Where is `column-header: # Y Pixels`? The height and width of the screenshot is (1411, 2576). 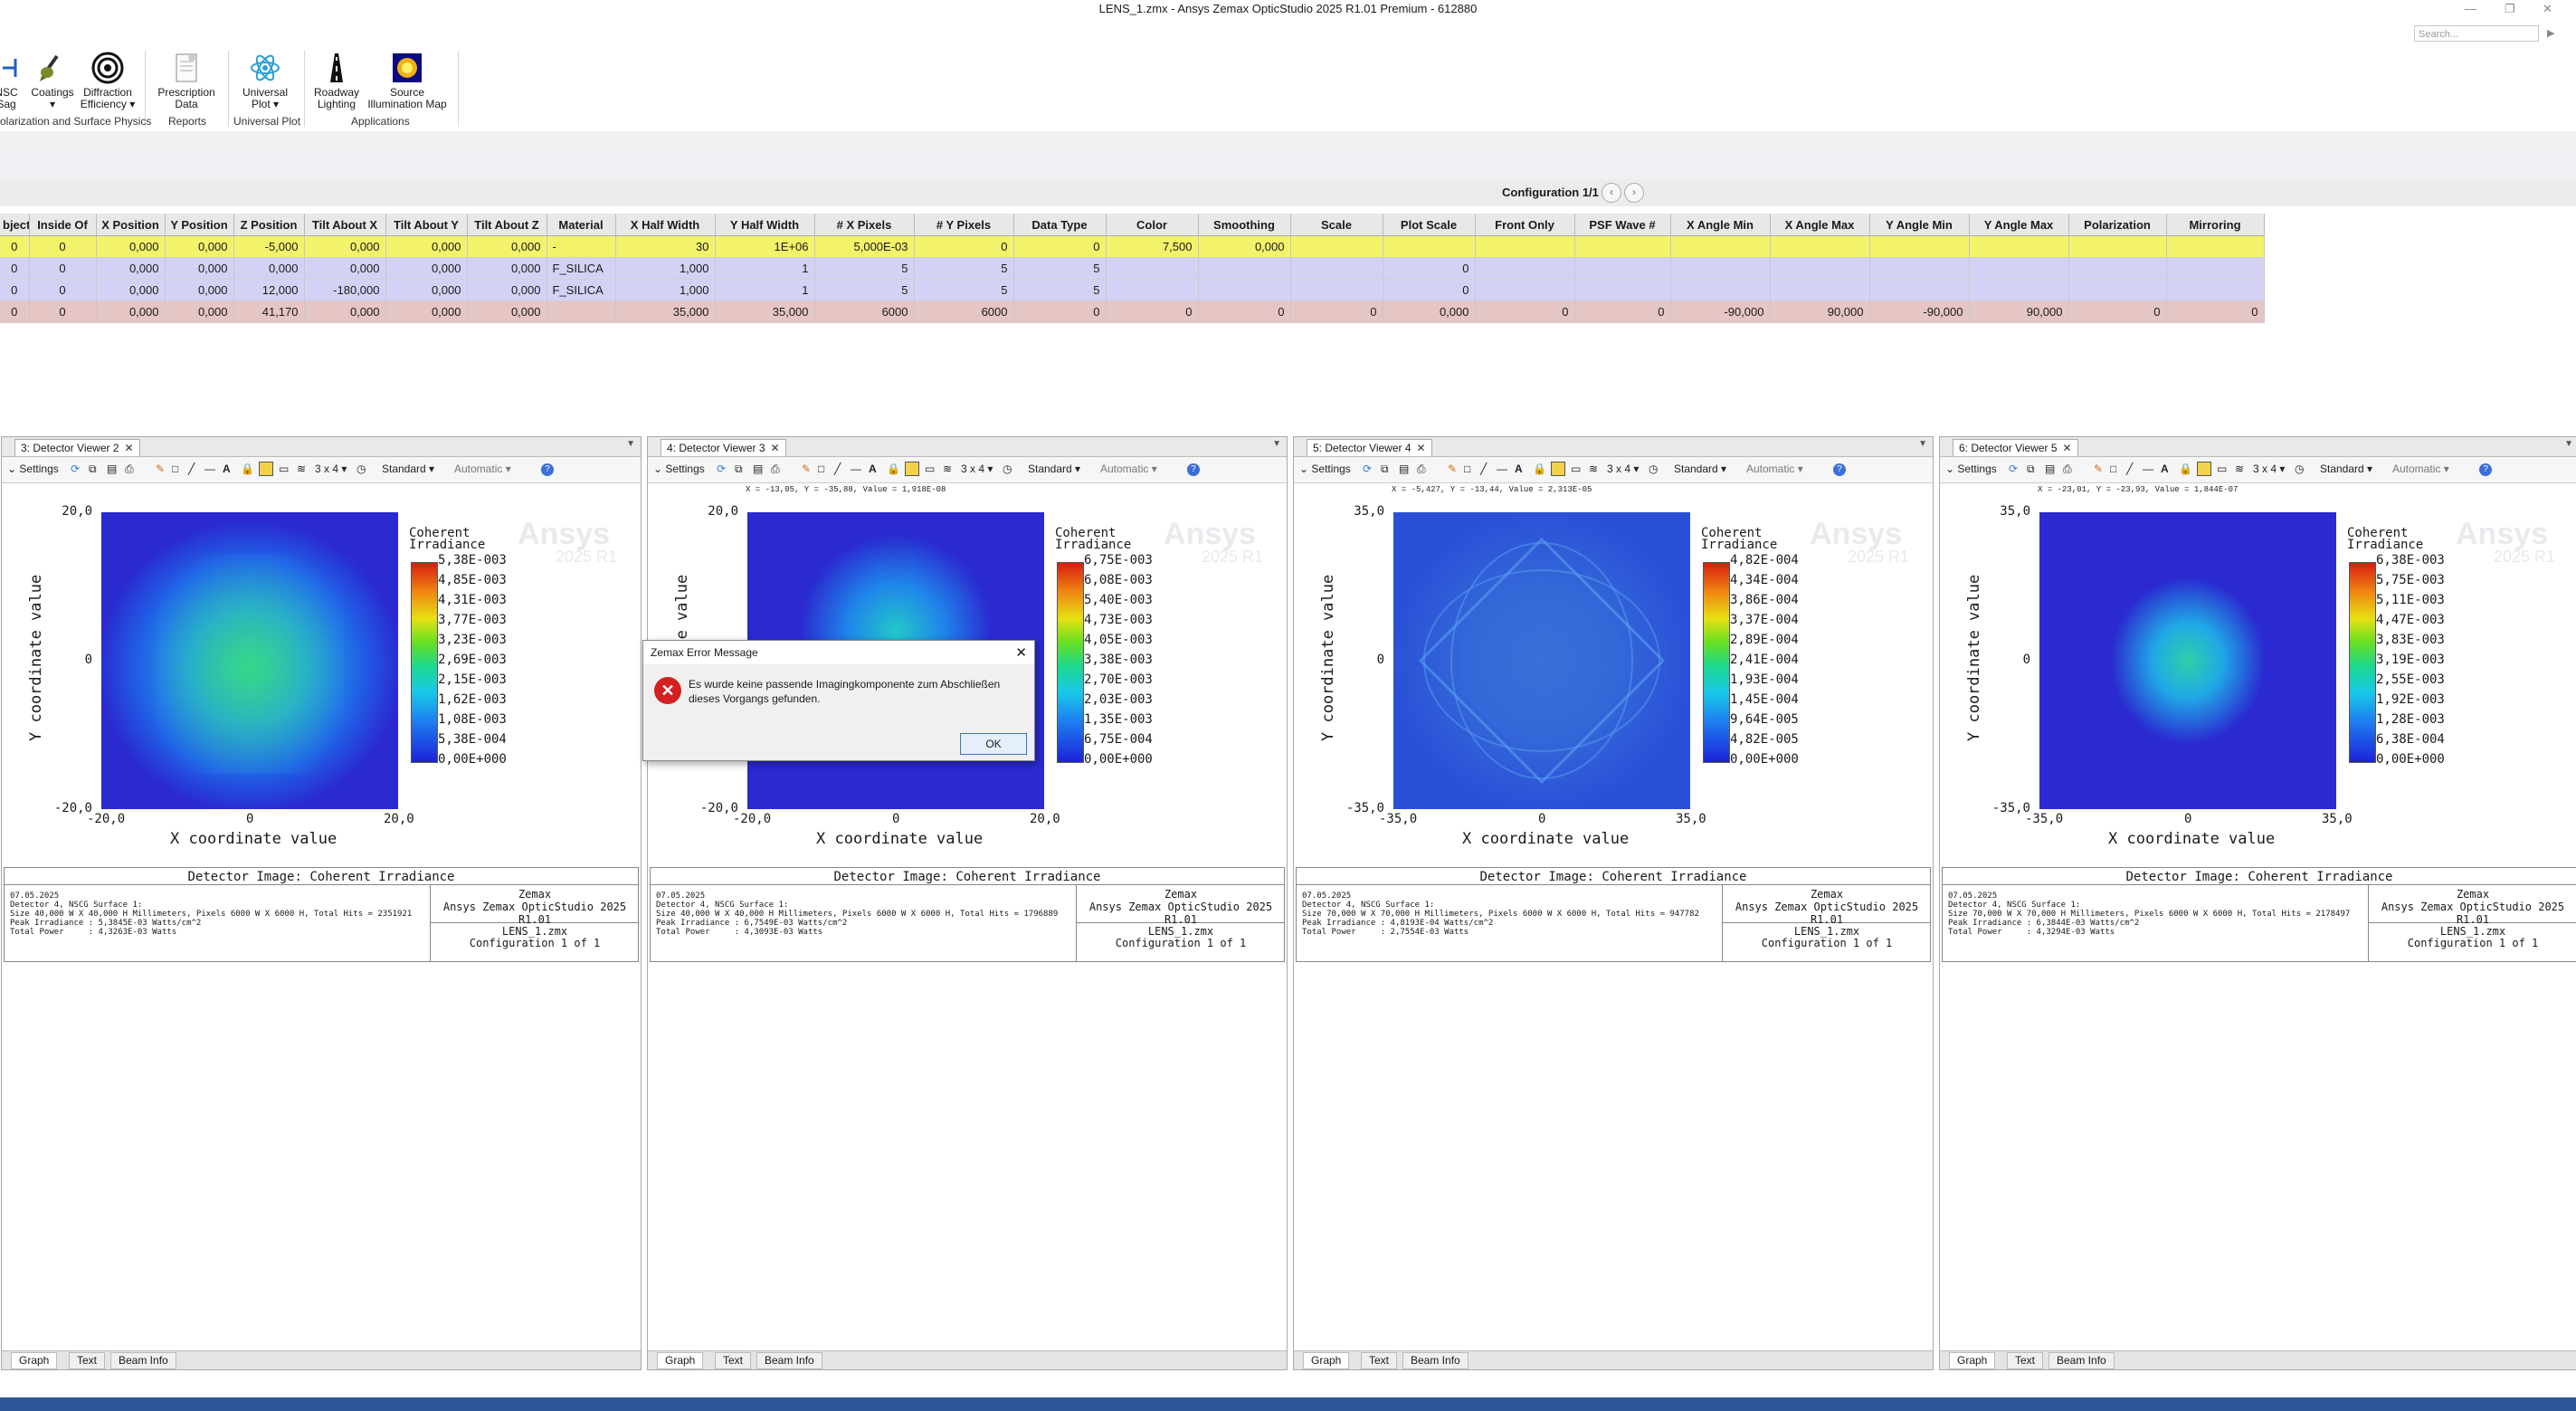
column-header: # Y Pixels is located at coordinates (964, 225).